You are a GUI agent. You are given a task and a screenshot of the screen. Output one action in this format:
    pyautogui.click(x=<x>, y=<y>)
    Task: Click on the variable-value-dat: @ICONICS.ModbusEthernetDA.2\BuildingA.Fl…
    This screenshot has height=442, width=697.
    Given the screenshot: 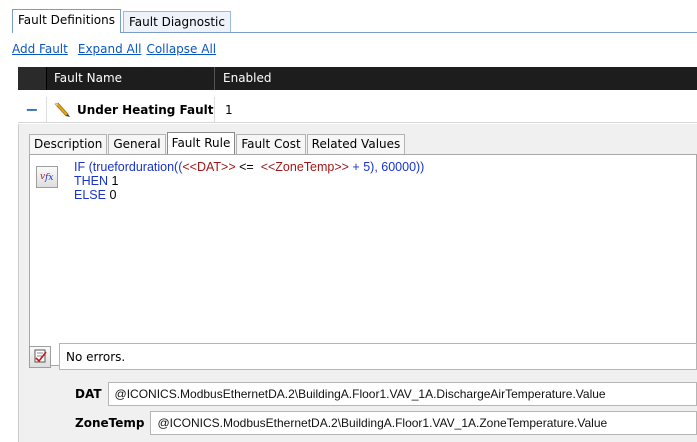 What is the action you would take?
    pyautogui.click(x=402, y=394)
    